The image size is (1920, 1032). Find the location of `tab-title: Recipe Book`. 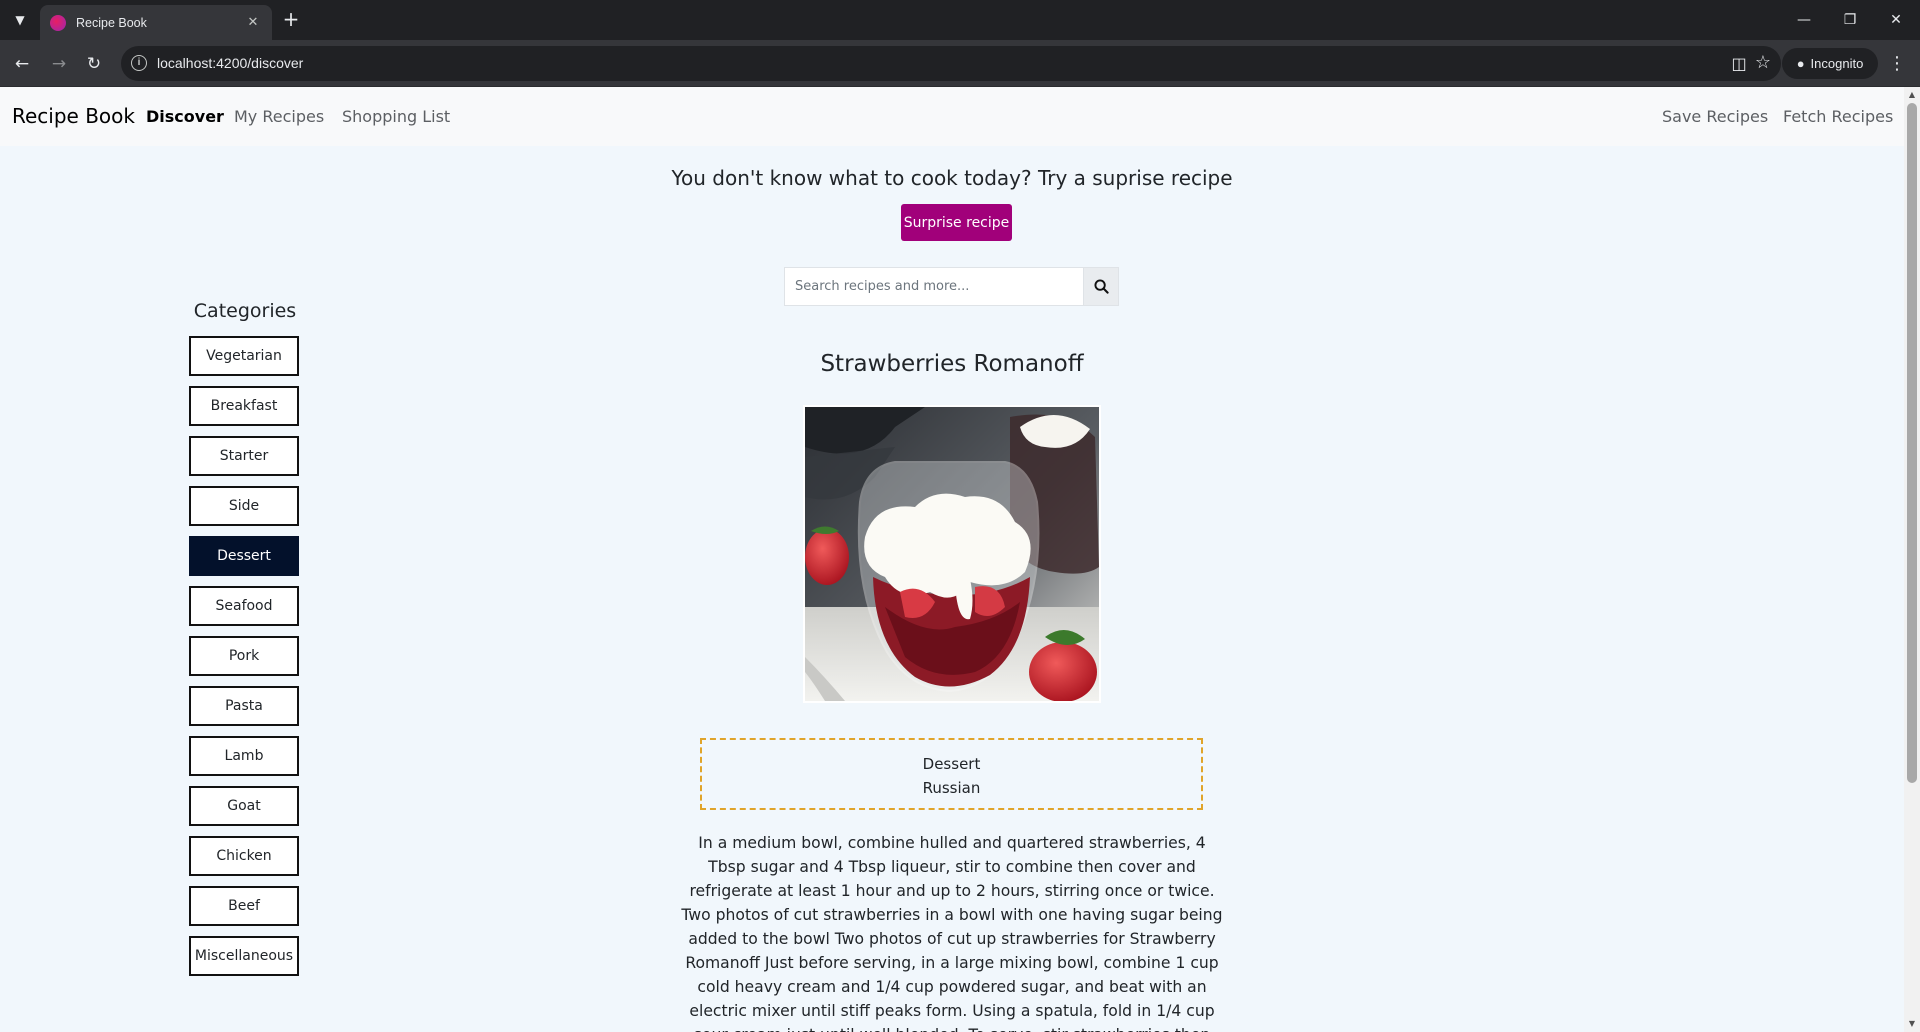

tab-title: Recipe Book is located at coordinates (111, 22).